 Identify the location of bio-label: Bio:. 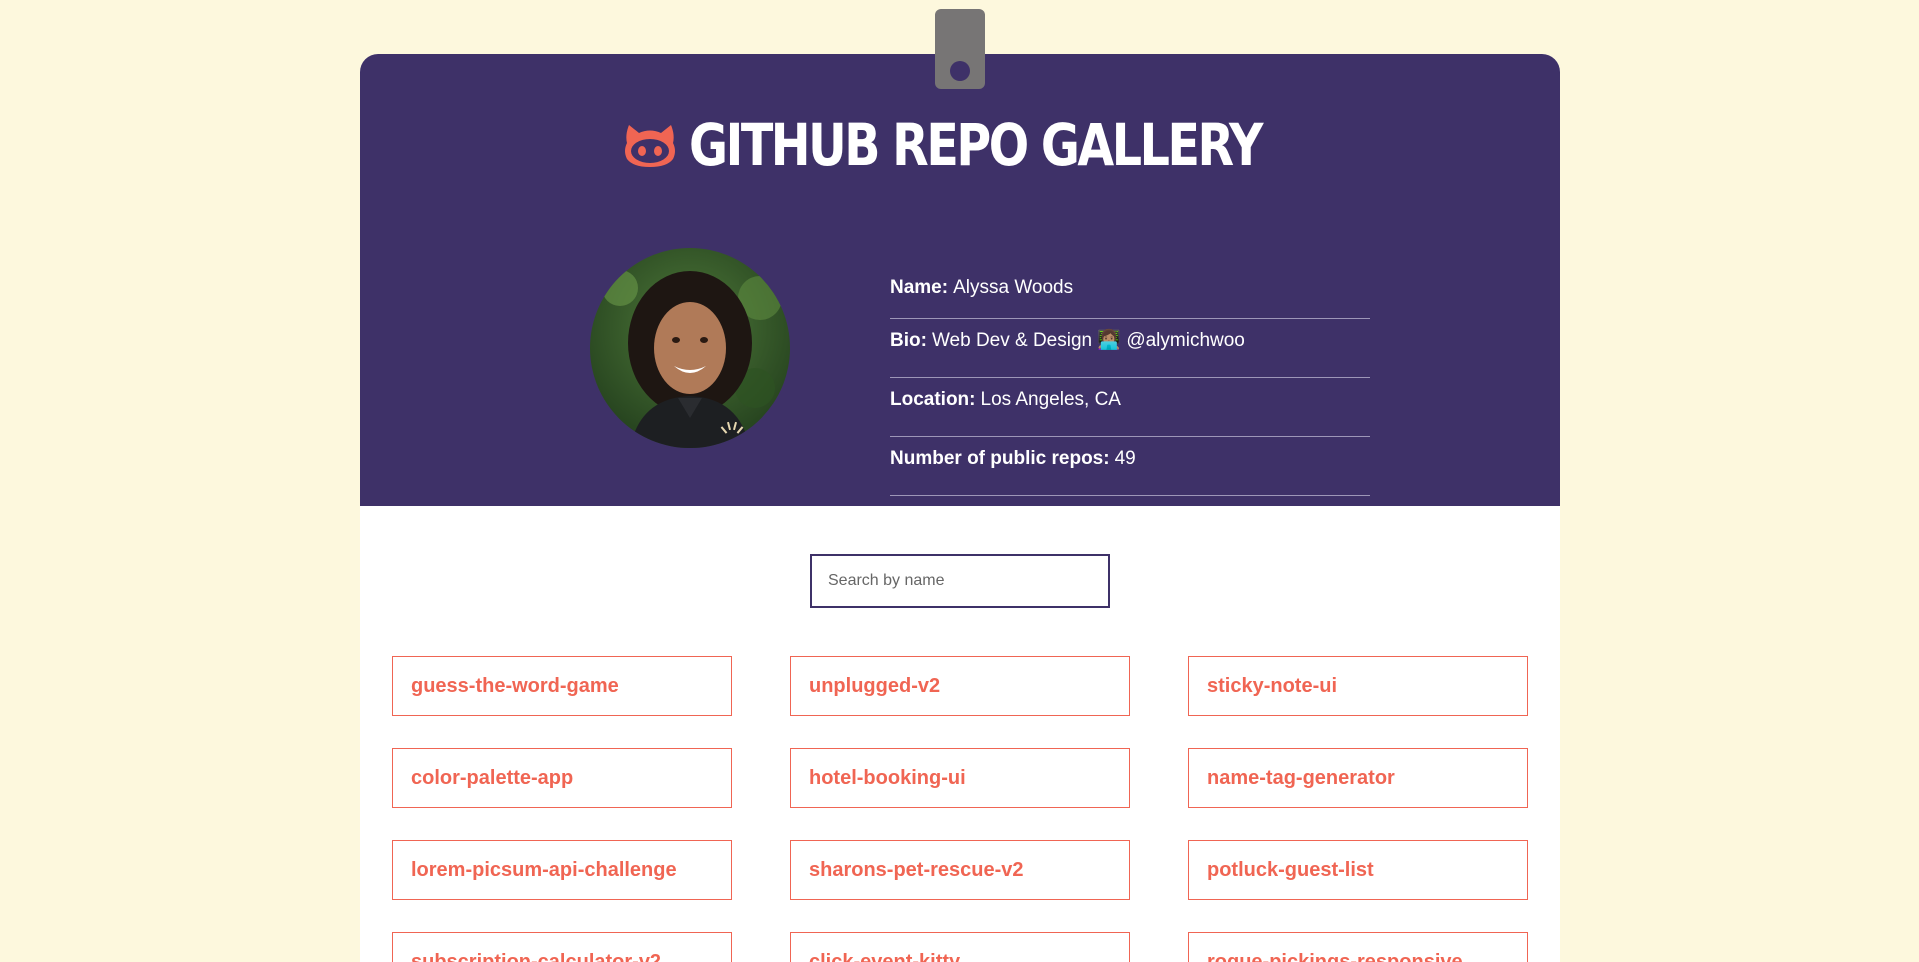
(908, 340).